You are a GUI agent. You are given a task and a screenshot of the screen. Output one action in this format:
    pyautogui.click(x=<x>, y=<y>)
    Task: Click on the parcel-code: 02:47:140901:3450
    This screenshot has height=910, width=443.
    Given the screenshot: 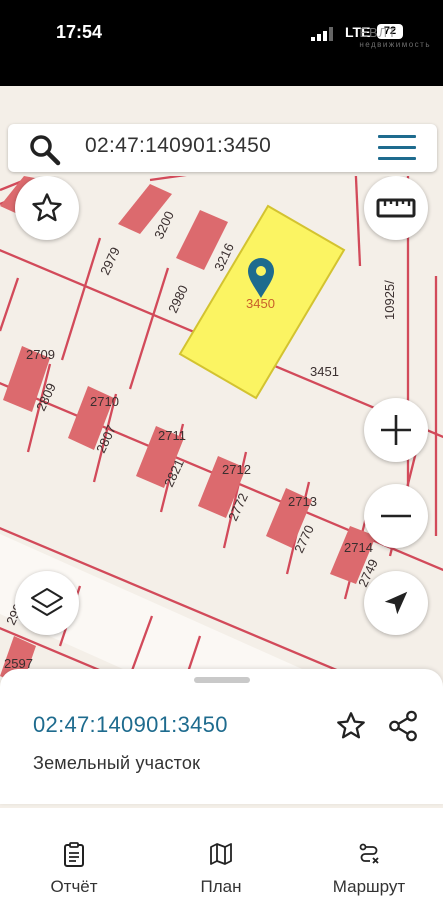 What is the action you would take?
    pyautogui.click(x=130, y=725)
    